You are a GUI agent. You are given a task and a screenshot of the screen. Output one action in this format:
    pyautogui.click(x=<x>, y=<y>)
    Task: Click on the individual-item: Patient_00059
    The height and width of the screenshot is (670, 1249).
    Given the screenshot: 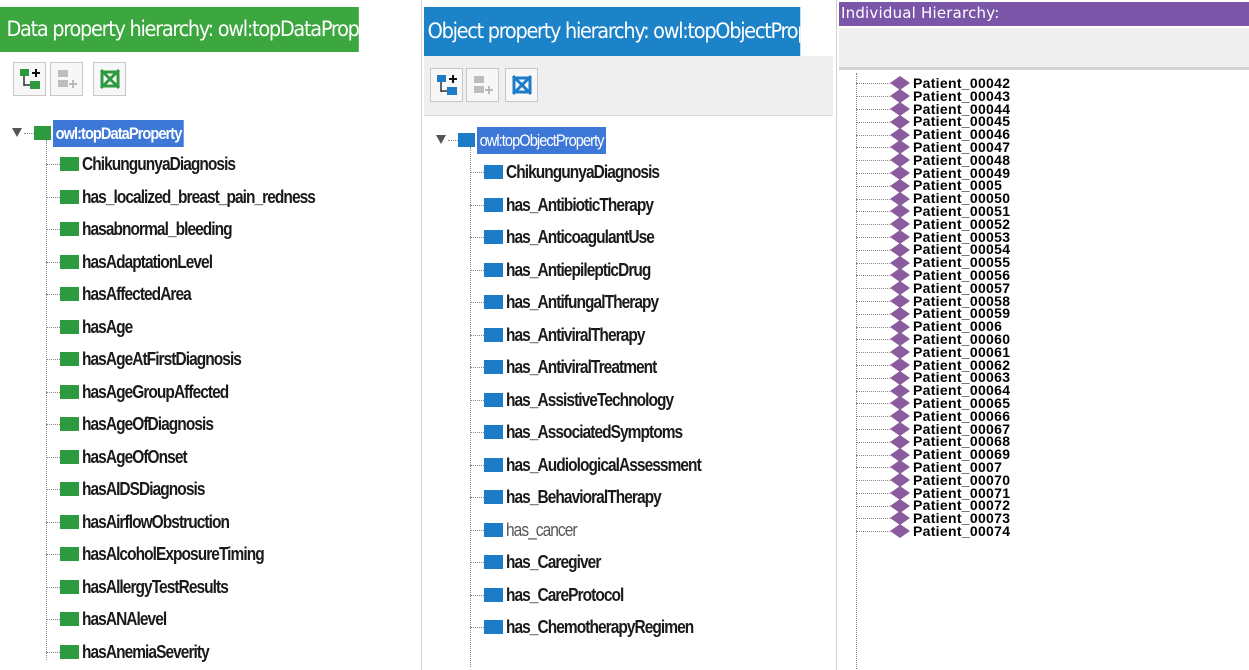 What is the action you would take?
    pyautogui.click(x=1044, y=313)
    